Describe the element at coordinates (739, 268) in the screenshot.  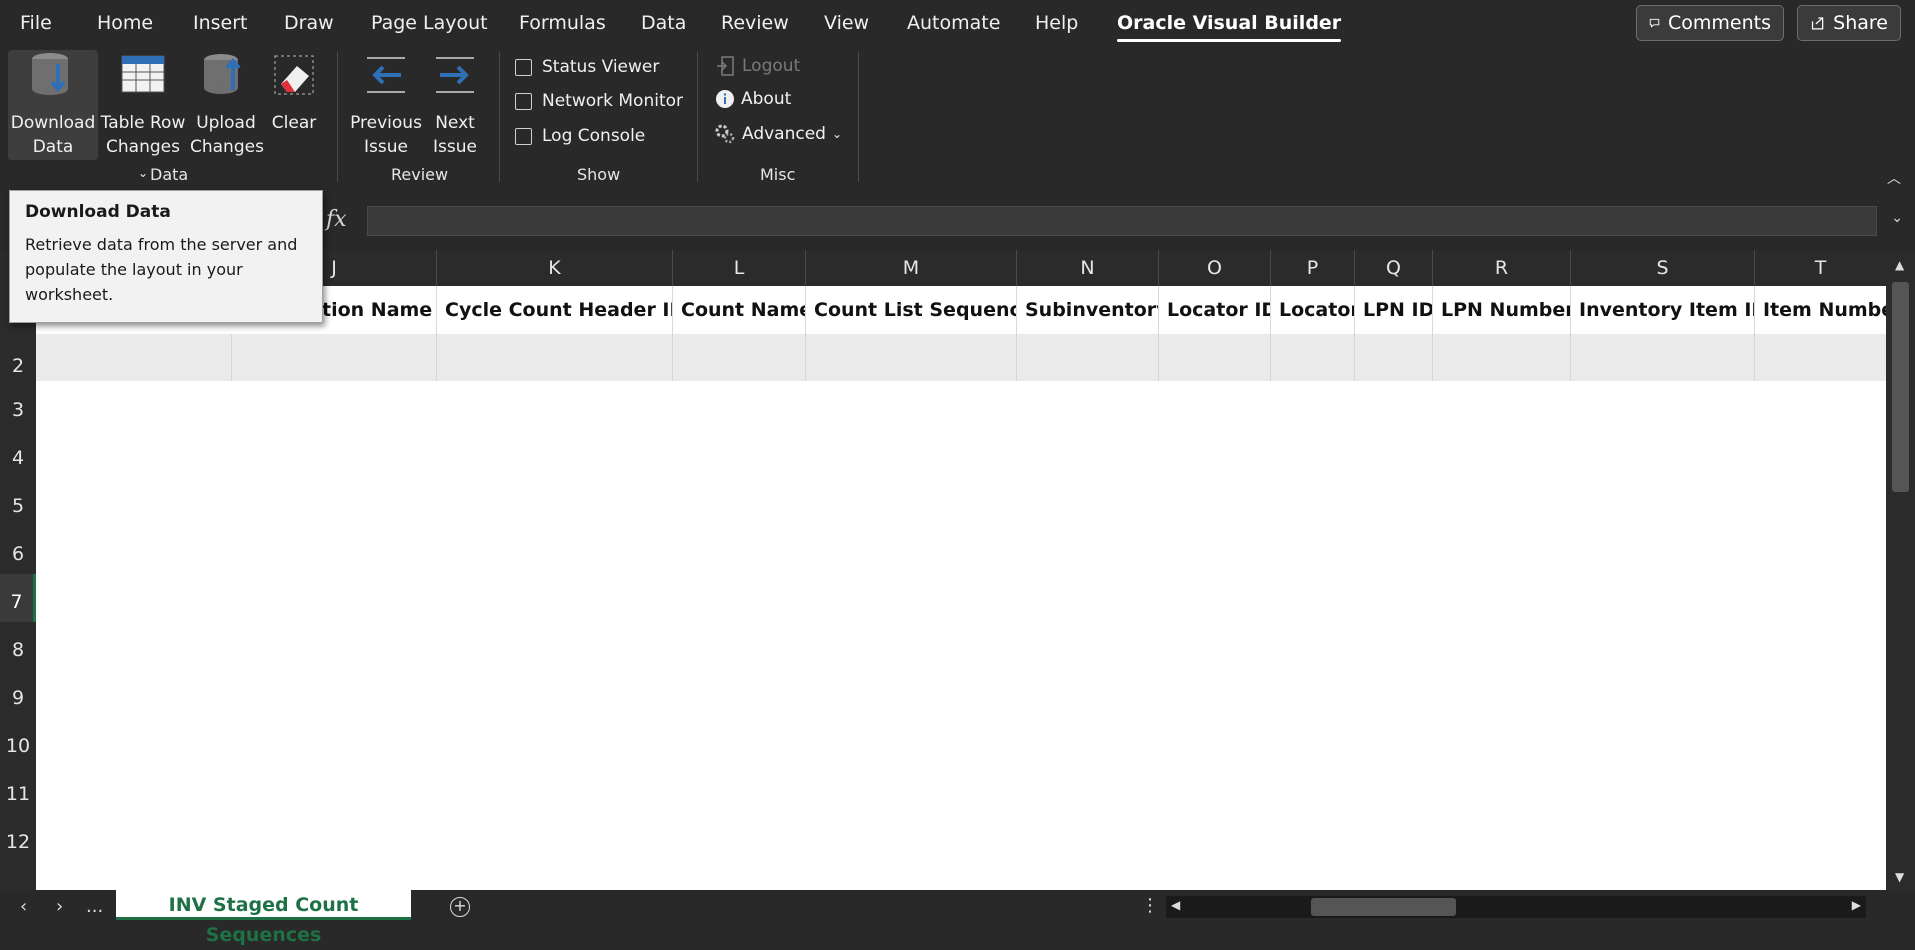
I see `column-header-l: L` at that location.